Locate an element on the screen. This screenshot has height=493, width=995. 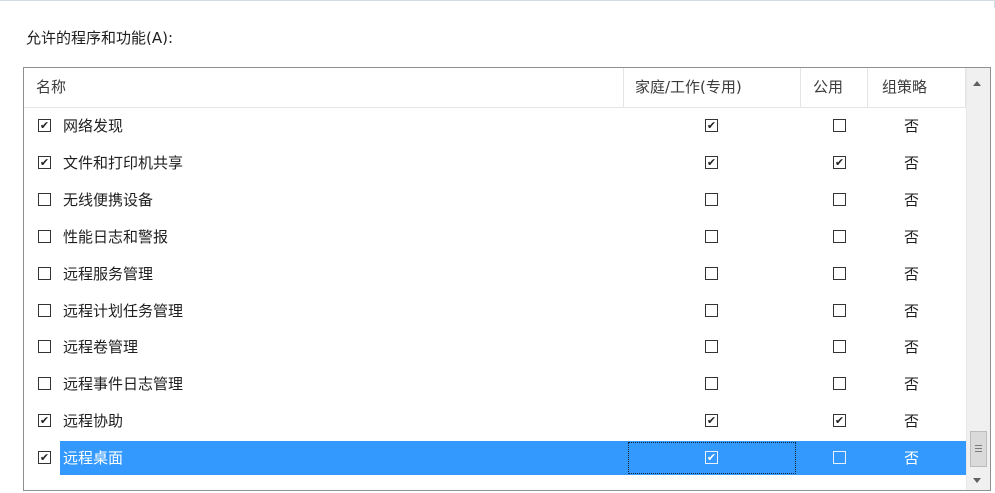
rule-name: 远程卷管理 is located at coordinates (101, 347).